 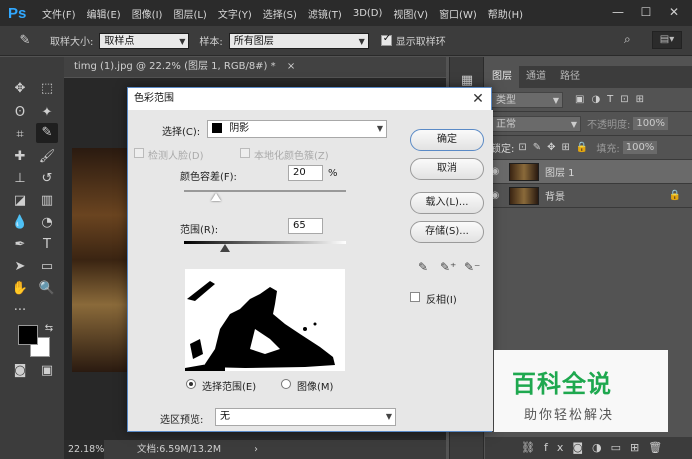 What do you see at coordinates (646, 12) in the screenshot?
I see `maximize-button: ☐` at bounding box center [646, 12].